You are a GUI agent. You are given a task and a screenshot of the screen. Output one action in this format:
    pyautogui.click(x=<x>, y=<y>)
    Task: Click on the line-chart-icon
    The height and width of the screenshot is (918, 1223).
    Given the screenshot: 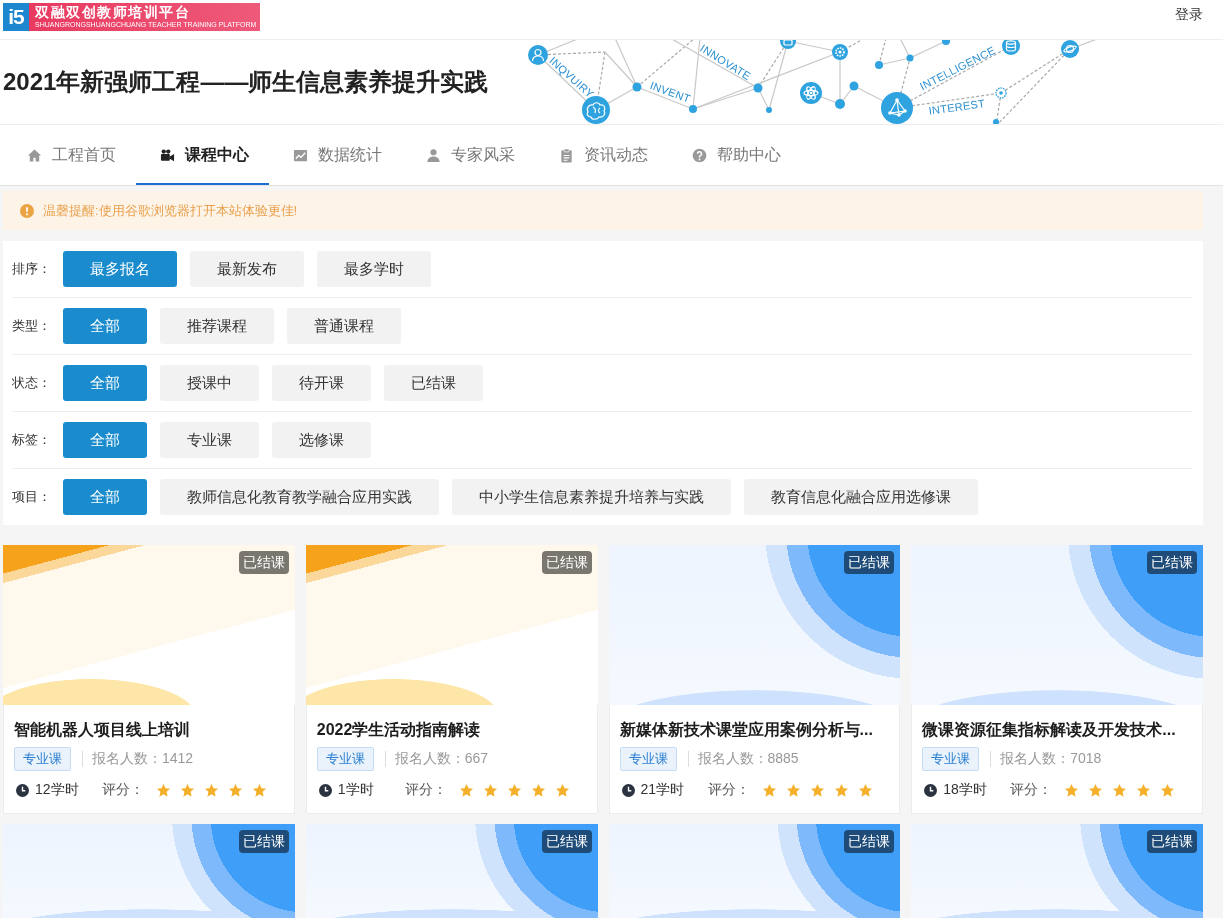 What is the action you would take?
    pyautogui.click(x=300, y=155)
    